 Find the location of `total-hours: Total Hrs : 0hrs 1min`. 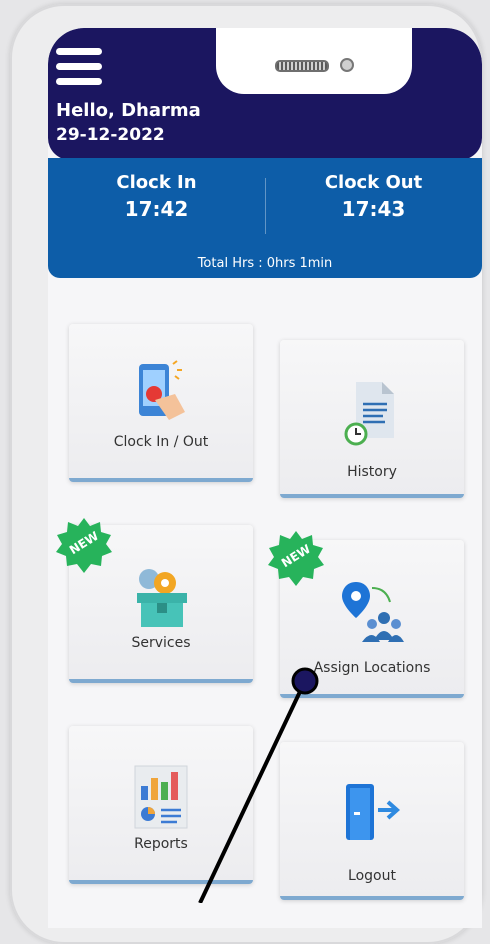

total-hours: Total Hrs : 0hrs 1min is located at coordinates (265, 263).